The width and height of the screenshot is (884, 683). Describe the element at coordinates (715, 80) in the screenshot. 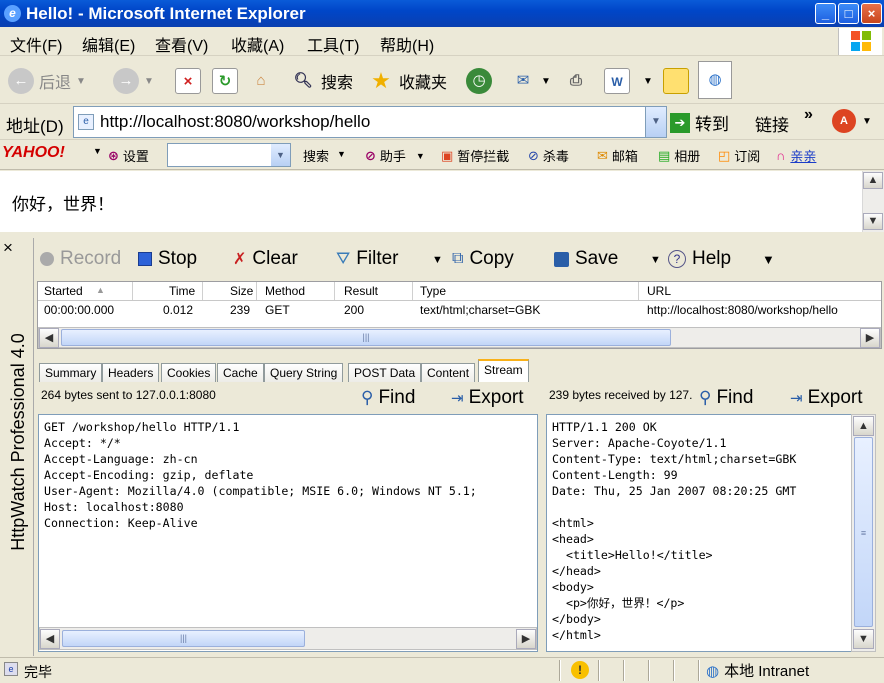

I see `httpwatch-toolbar-button: ◍` at that location.